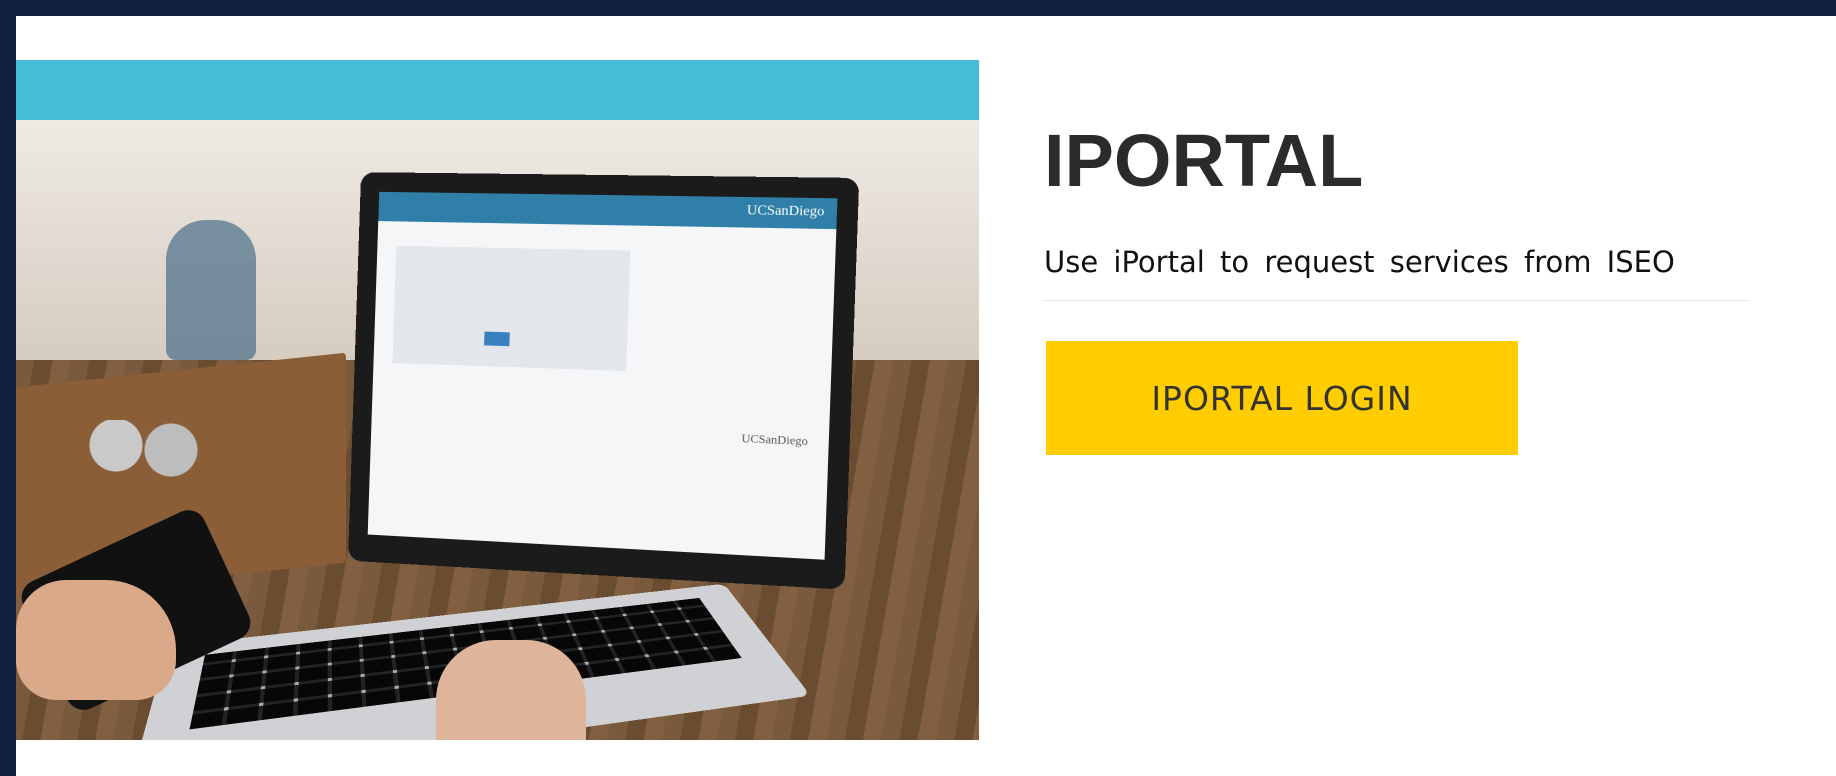 The image size is (1836, 776). What do you see at coordinates (1282, 398) in the screenshot?
I see `iportal-login-button: IPORTAL LOGIN` at bounding box center [1282, 398].